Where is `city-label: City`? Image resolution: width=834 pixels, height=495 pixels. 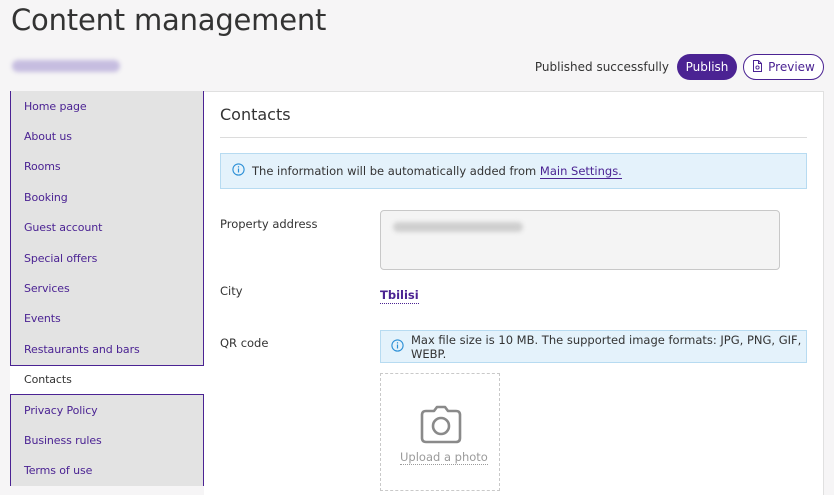
city-label: City is located at coordinates (231, 291).